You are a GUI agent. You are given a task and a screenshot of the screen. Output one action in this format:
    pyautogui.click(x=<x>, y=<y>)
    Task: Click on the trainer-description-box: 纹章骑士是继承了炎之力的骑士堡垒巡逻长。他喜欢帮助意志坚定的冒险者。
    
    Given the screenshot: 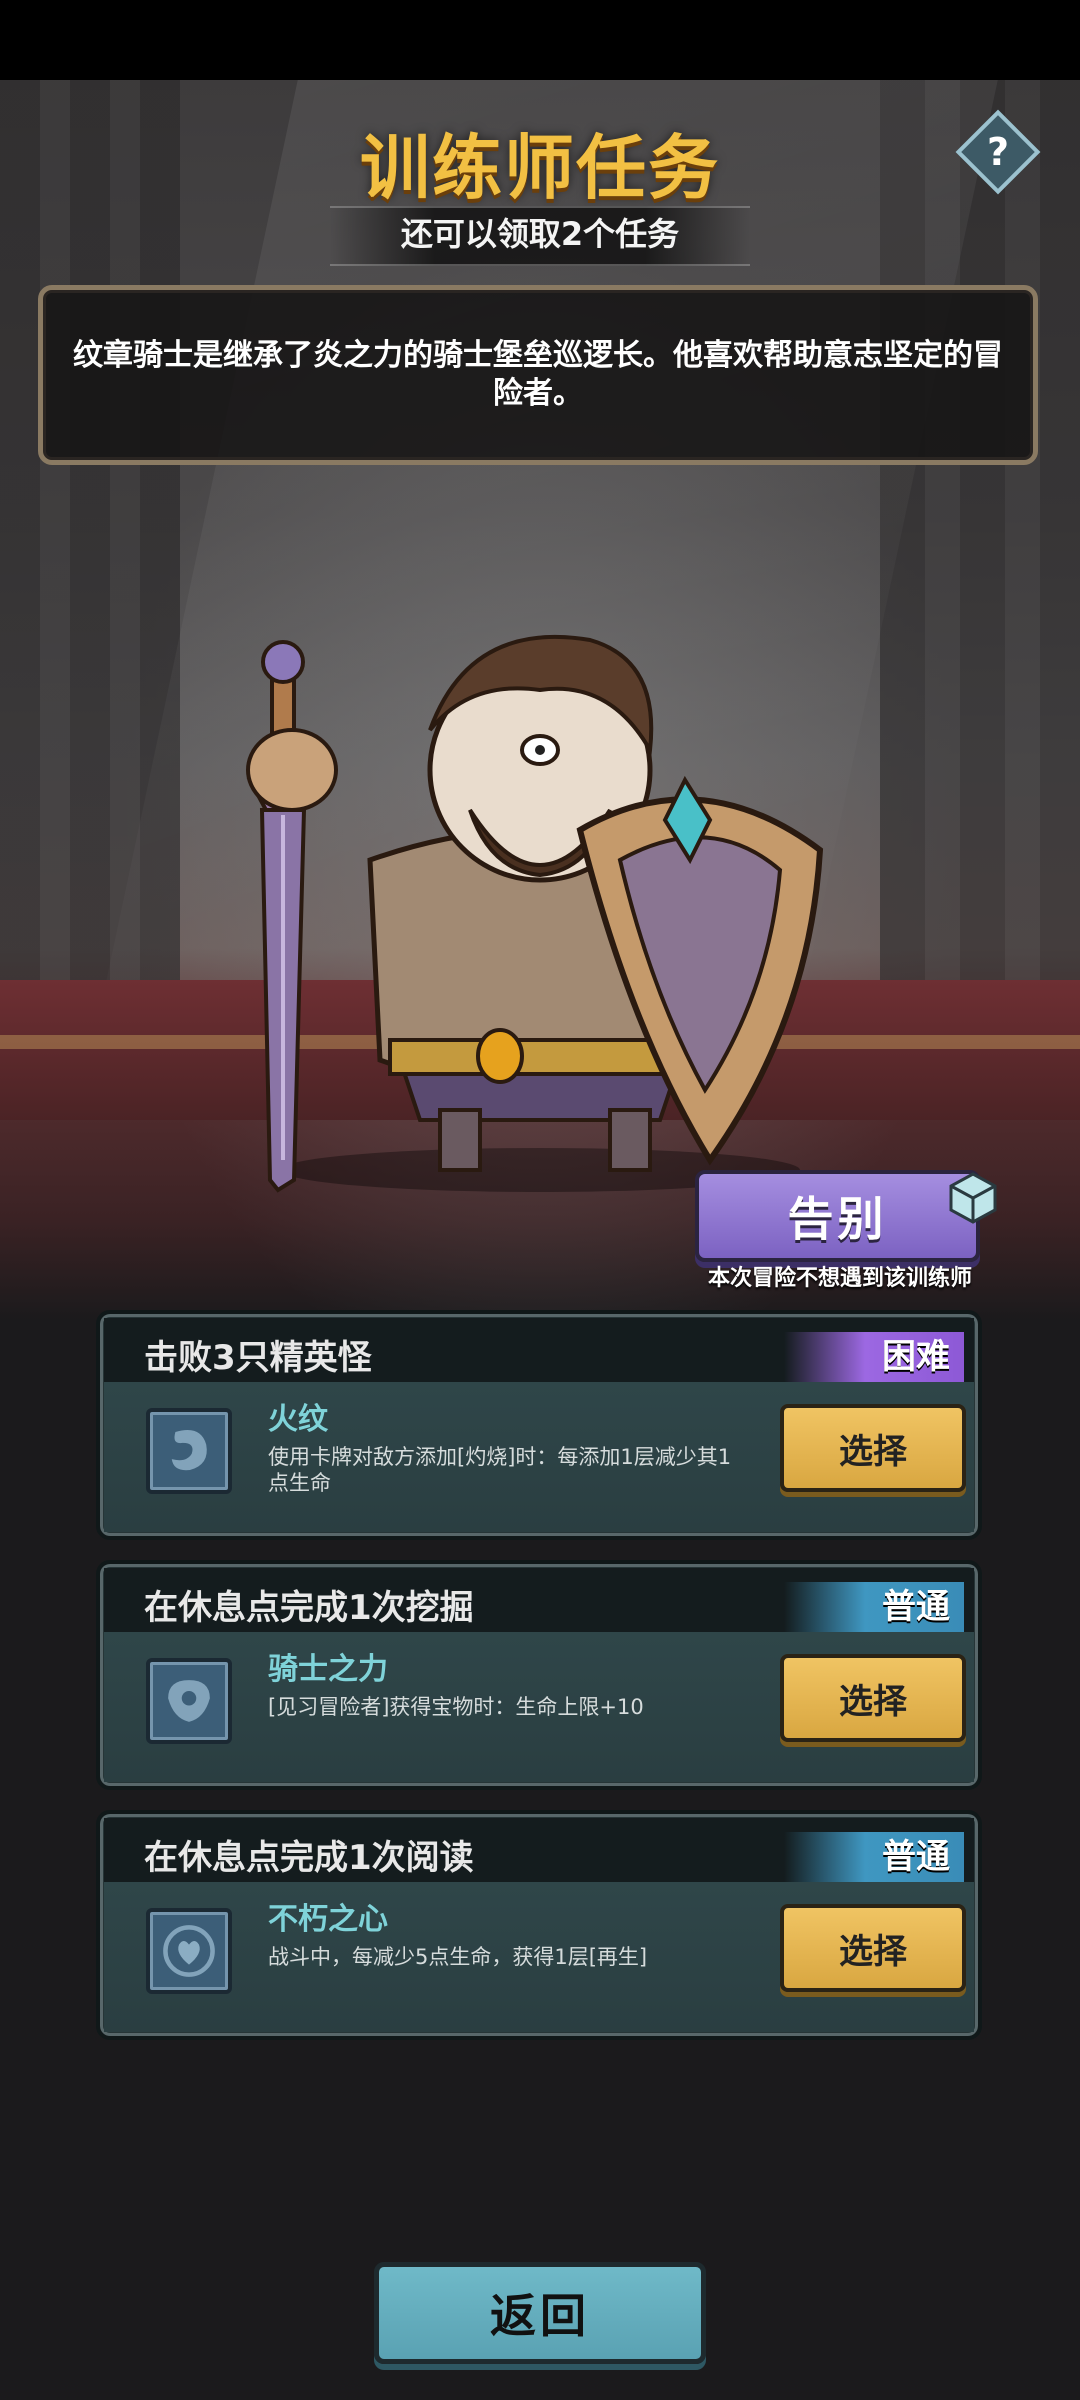 What is the action you would take?
    pyautogui.click(x=538, y=375)
    